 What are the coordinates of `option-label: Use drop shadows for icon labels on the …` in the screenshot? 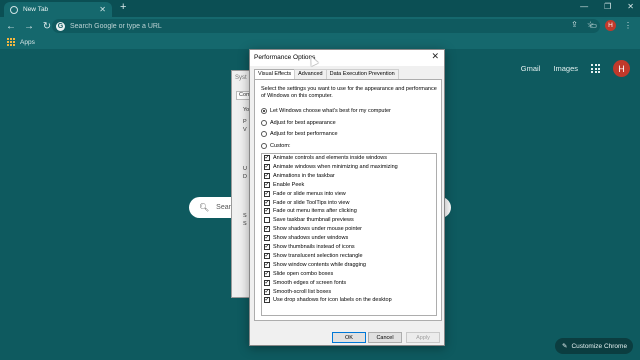 It's located at (332, 300).